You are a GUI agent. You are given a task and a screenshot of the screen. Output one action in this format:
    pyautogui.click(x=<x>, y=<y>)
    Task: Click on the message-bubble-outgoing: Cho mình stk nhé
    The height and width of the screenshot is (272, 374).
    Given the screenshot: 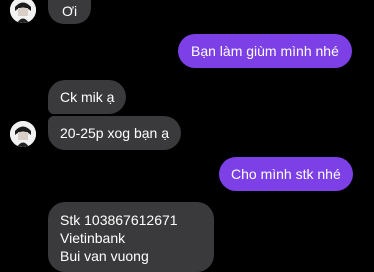 What is the action you would take?
    pyautogui.click(x=286, y=174)
    